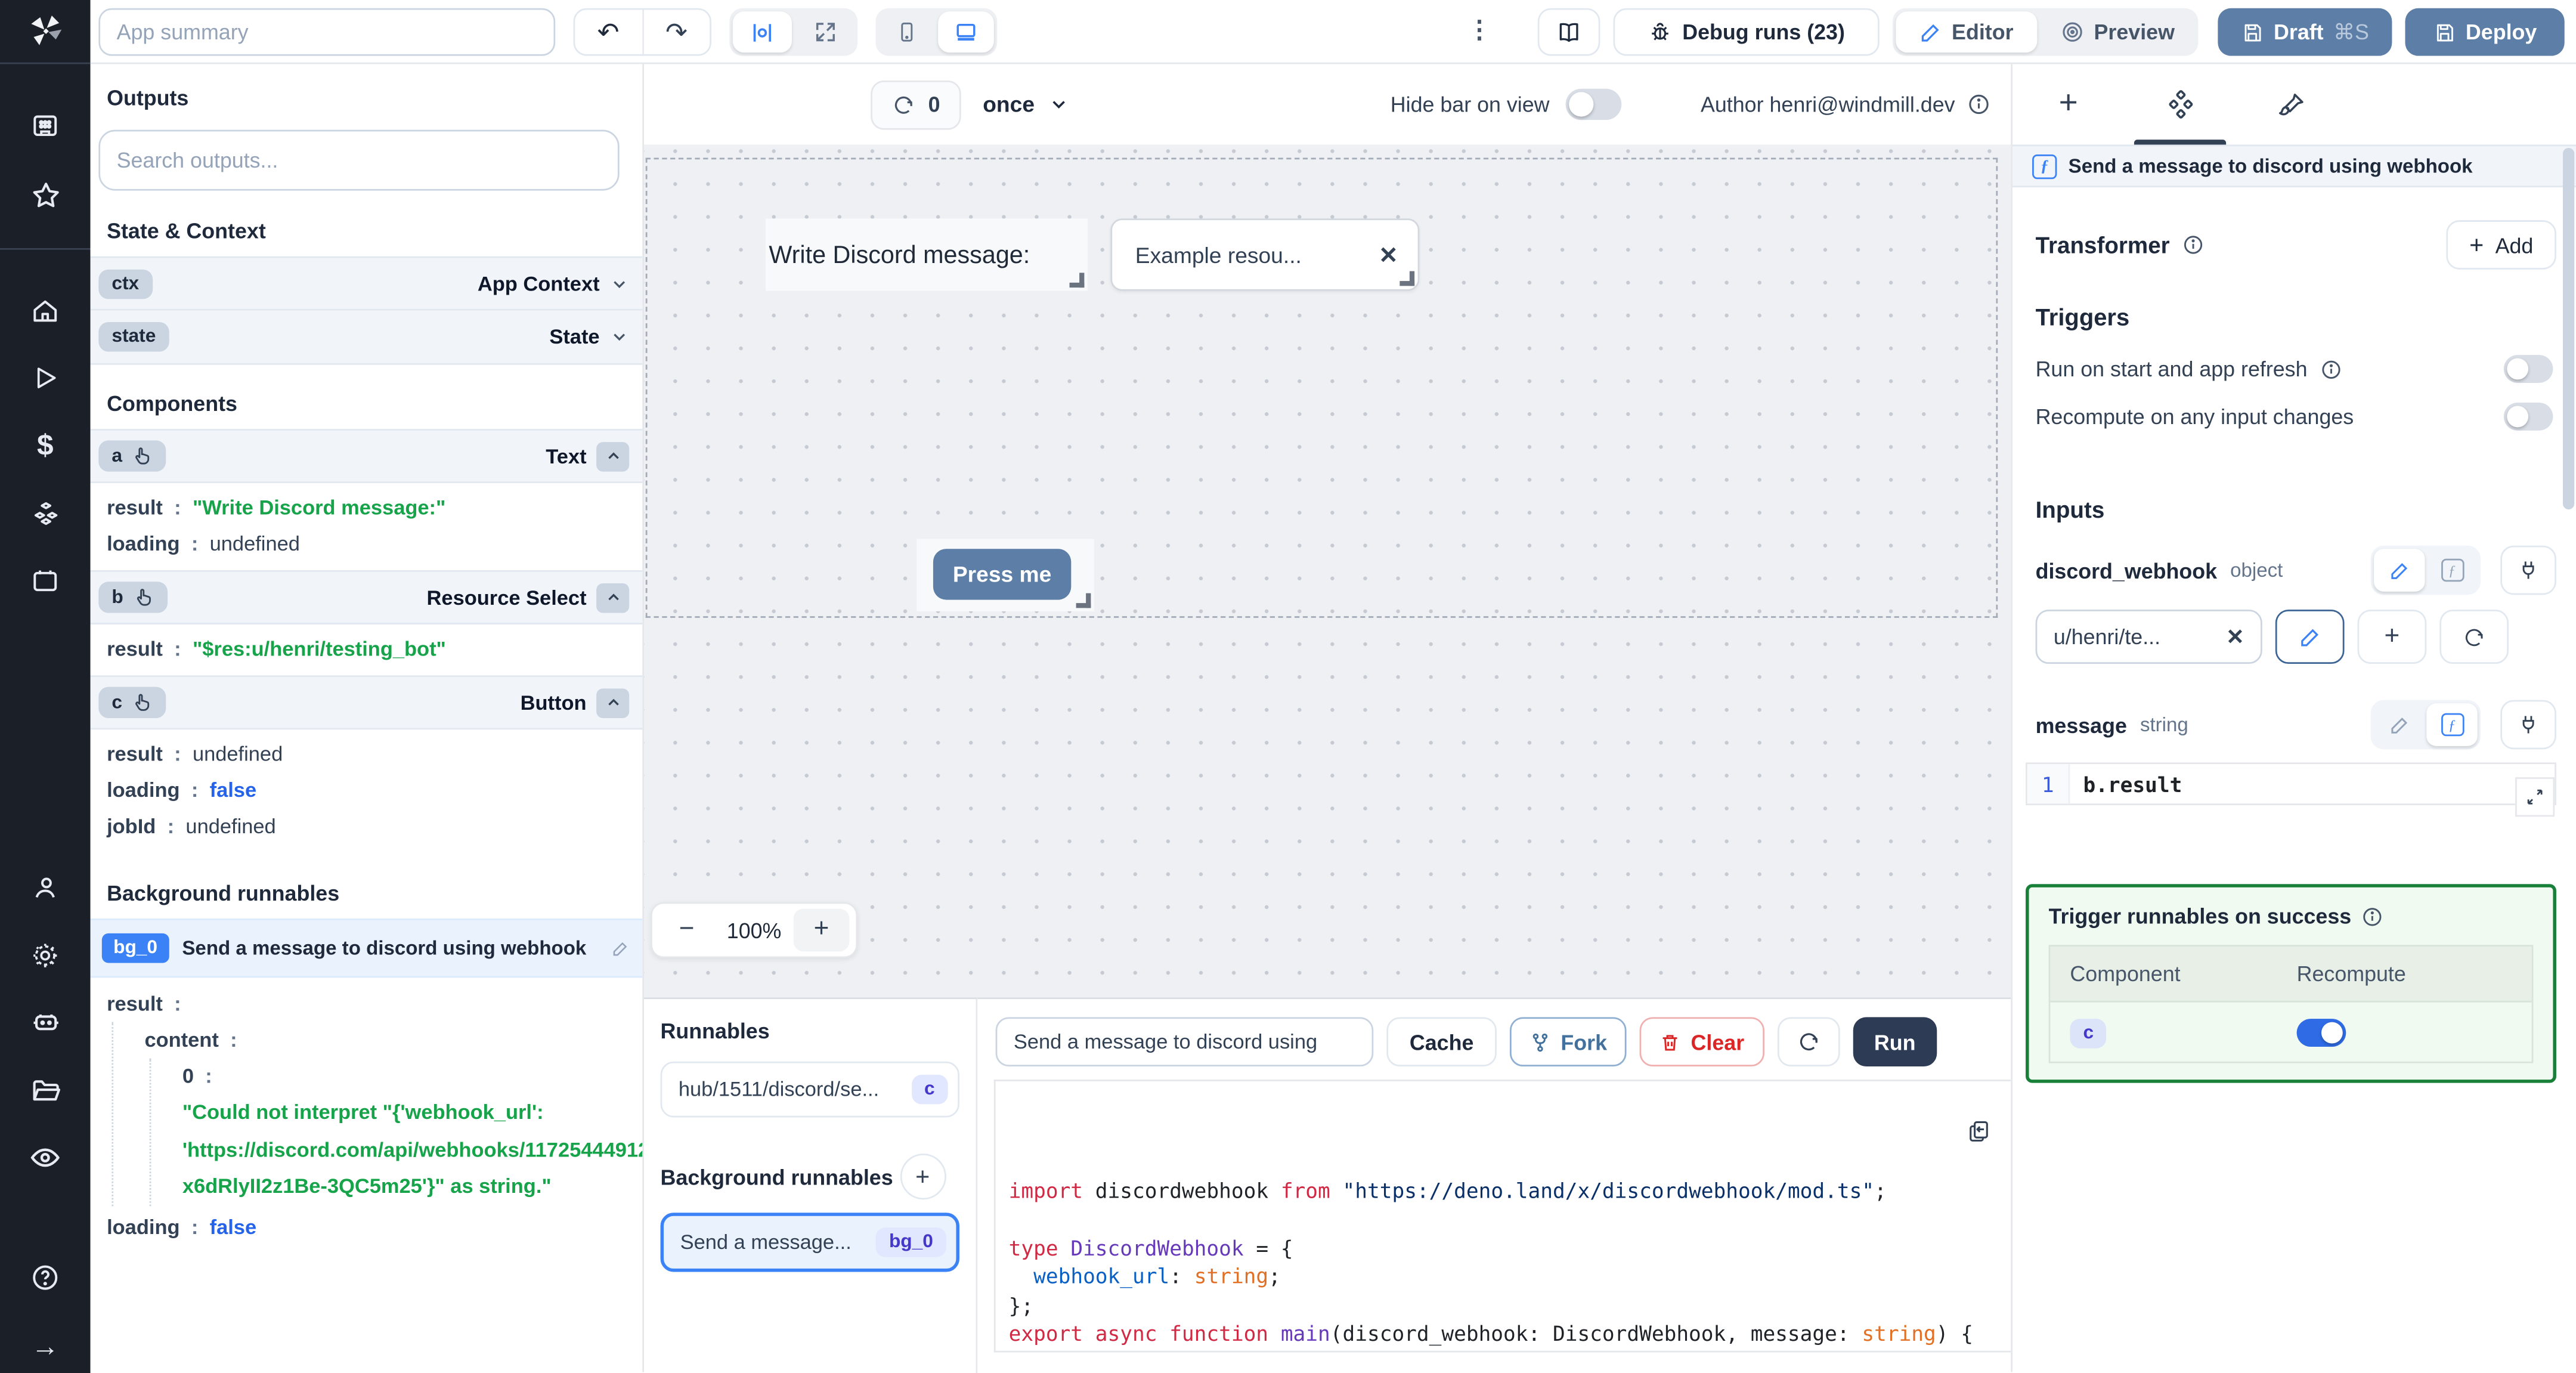  What do you see at coordinates (1895, 1042) in the screenshot?
I see `run-button: Run` at bounding box center [1895, 1042].